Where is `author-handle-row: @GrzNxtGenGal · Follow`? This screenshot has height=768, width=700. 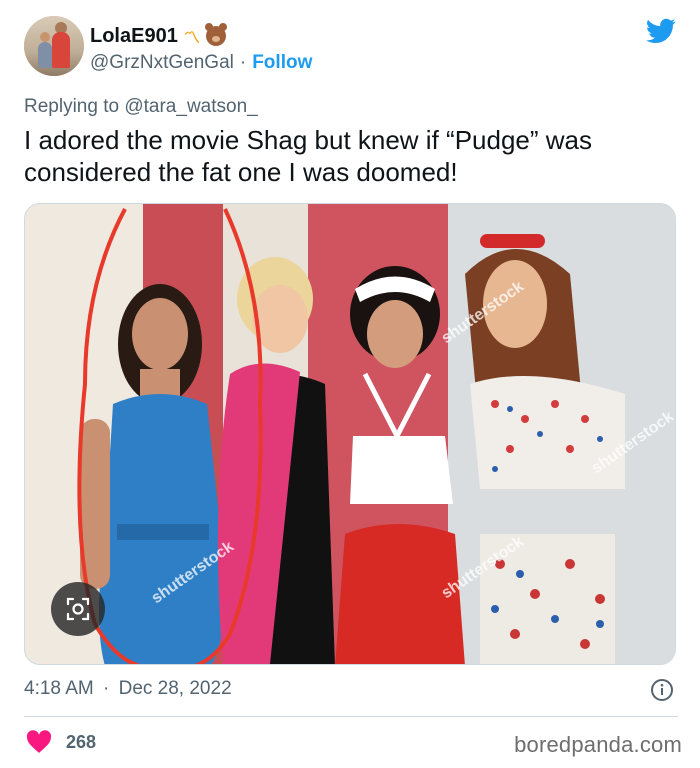 author-handle-row: @GrzNxtGenGal · Follow is located at coordinates (201, 63).